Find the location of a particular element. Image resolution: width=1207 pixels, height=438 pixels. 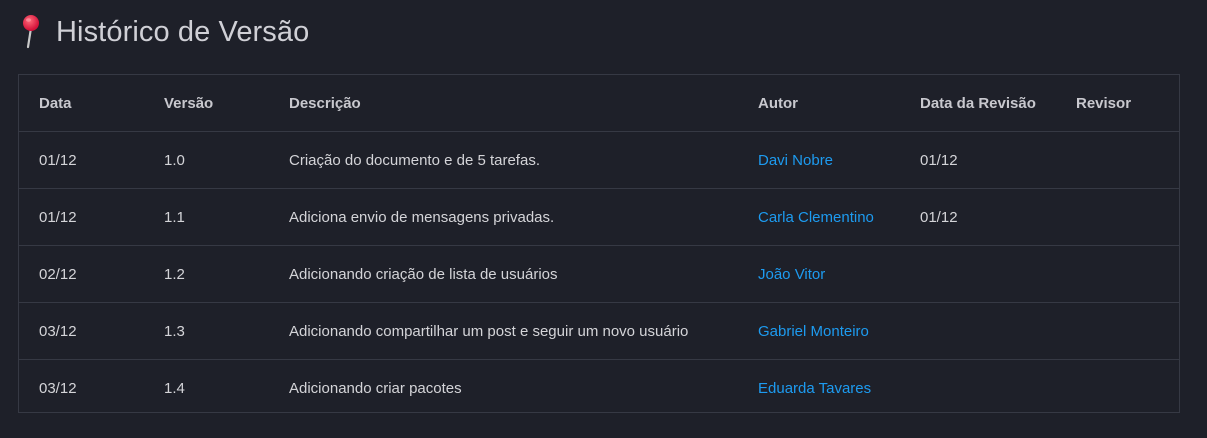

cell-version: 1.3 is located at coordinates (206, 331).